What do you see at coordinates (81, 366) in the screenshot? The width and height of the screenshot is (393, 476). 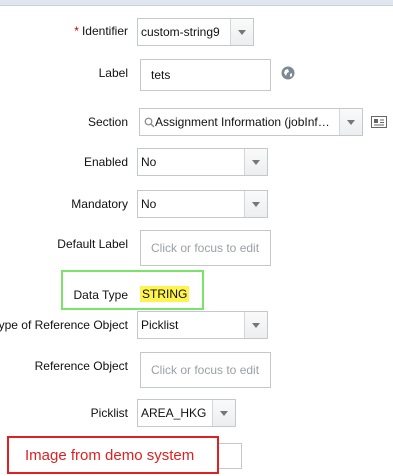 I see `reference-object-label: Reference Object` at bounding box center [81, 366].